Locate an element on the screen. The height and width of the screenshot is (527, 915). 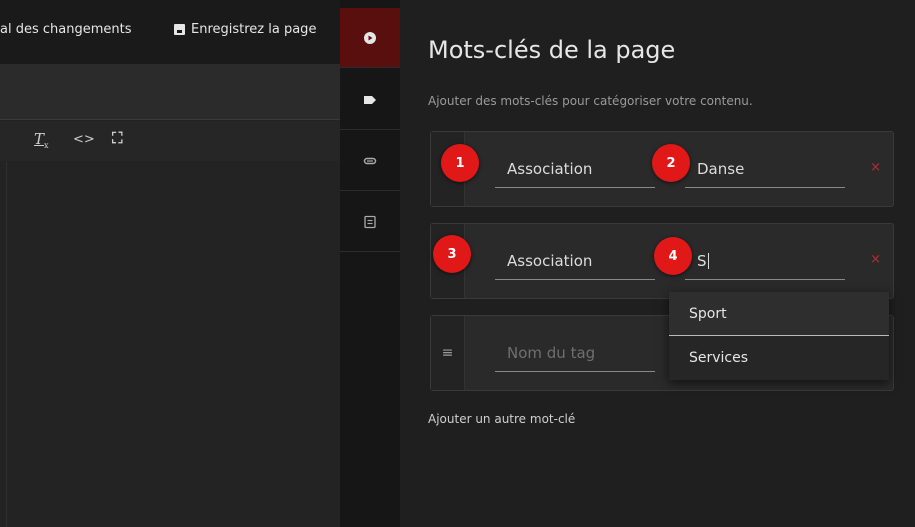
tag-value-input: Danse is located at coordinates (765, 171).